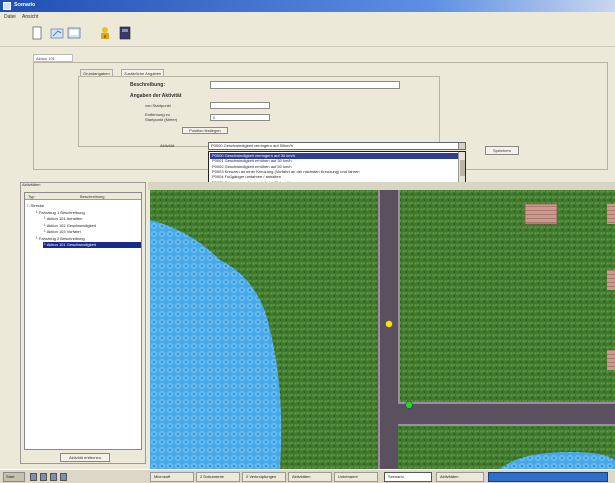 This screenshot has width=615, height=483. I want to click on taskbar-item: 2 Verknüpfungen, so click(264, 477).